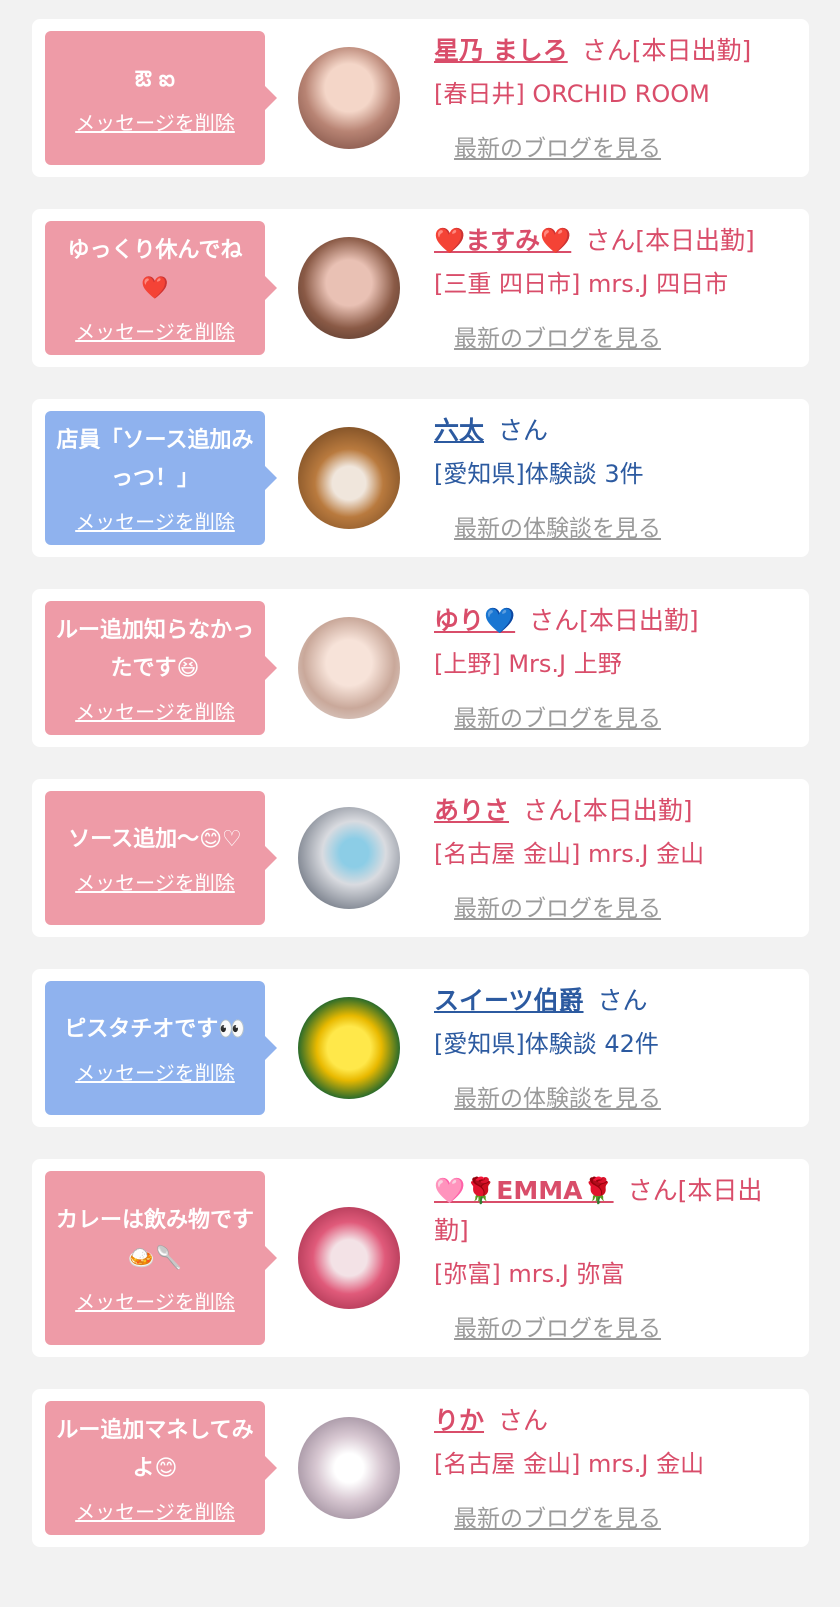 The height and width of the screenshot is (1607, 840). Describe the element at coordinates (612, 71) in the screenshot. I see `profile-info: 星乃 ましろ さん[本日出勤] [春日井] ORCHID ROOM` at that location.